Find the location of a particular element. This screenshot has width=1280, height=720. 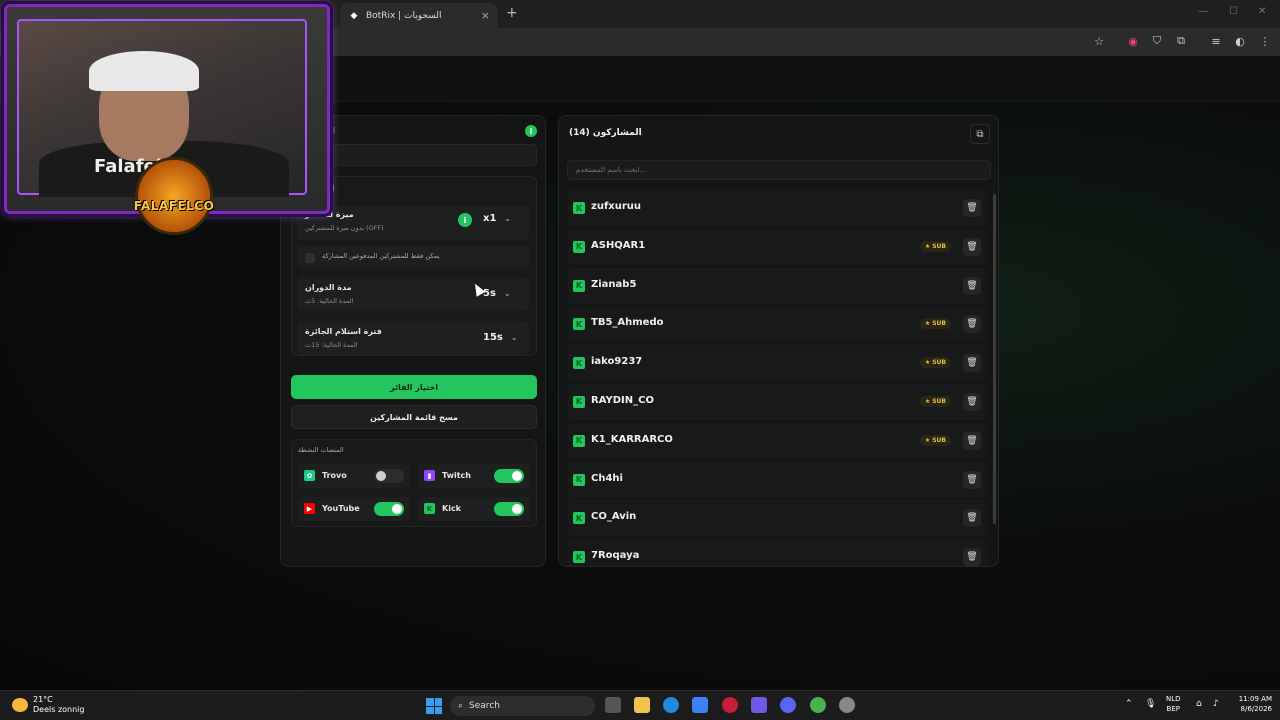

list-item: K Zianab5 🗑 is located at coordinates (777, 285).